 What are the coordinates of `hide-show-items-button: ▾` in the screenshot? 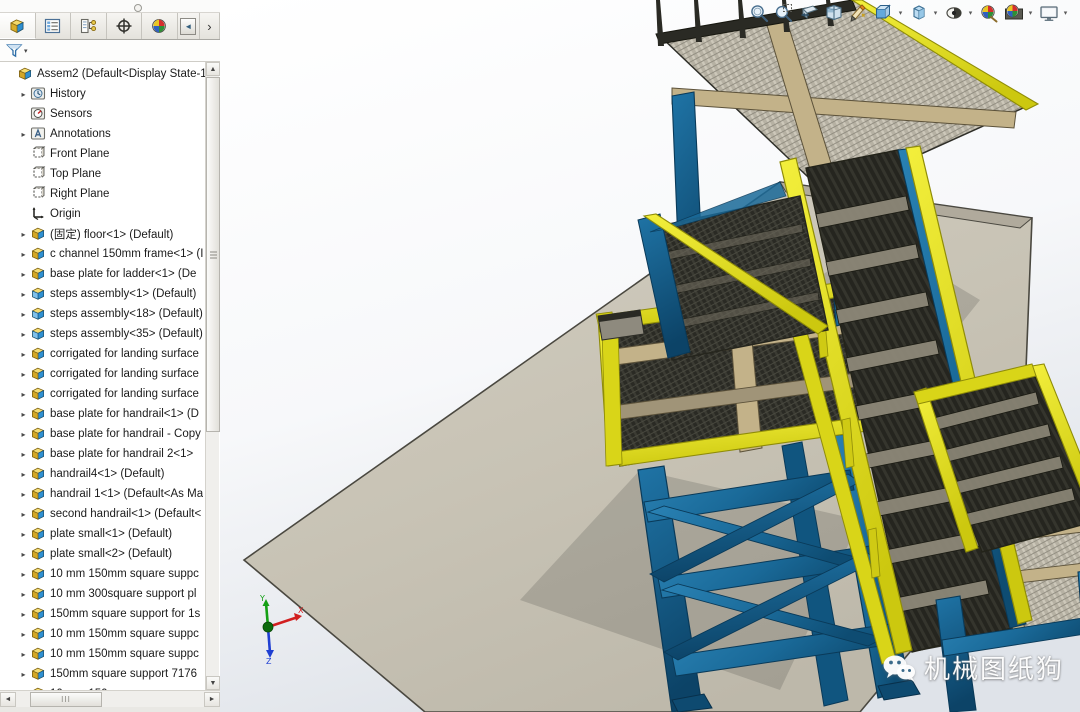 It's located at (924, 13).